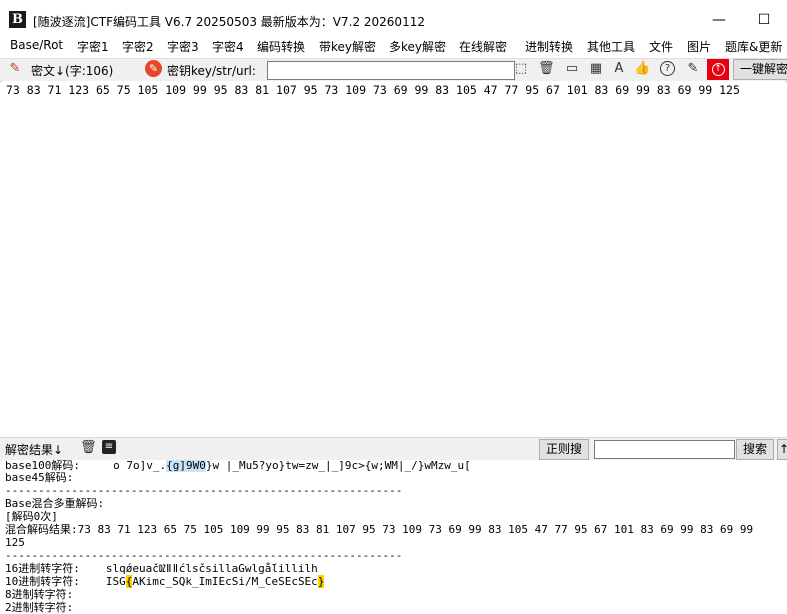 The height and width of the screenshot is (614, 787). What do you see at coordinates (15, 542) in the screenshot?
I see `result-line-mixed-result-cont: 125` at bounding box center [15, 542].